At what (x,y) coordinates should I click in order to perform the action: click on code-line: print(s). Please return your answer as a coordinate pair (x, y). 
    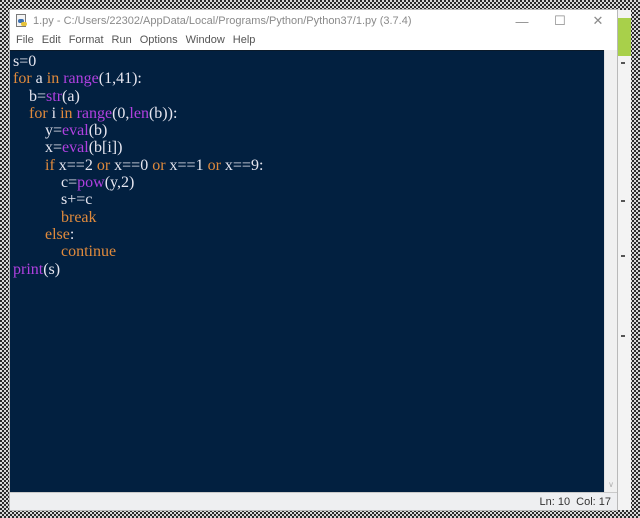
    Looking at the image, I should click on (308, 269).